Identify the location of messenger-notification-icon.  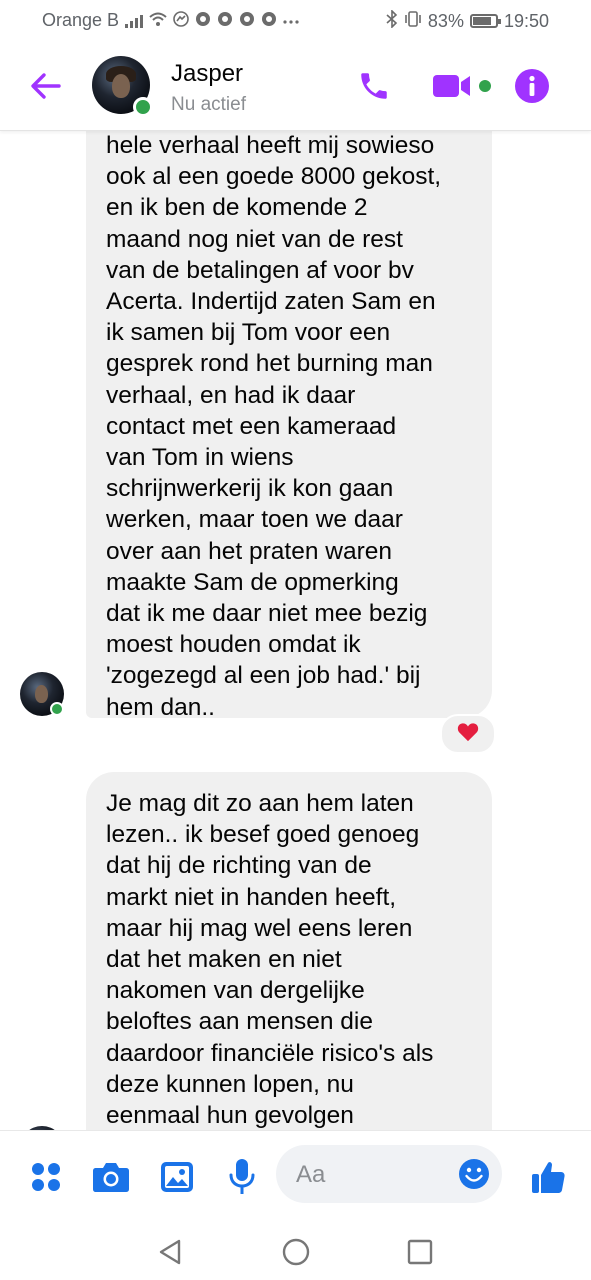
(181, 20).